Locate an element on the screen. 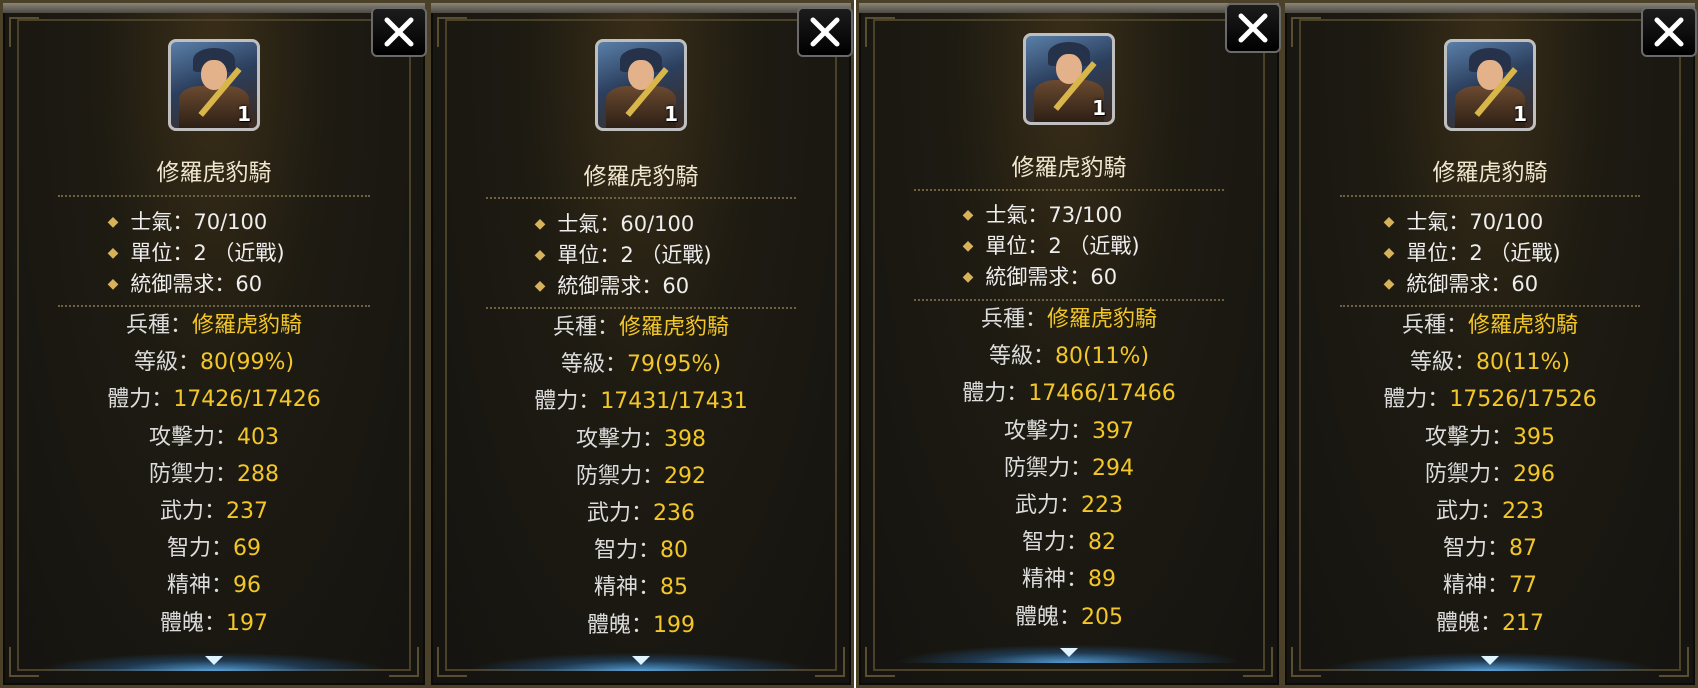  stat-row-hp: 體力：17431/17431 is located at coordinates (641, 401).